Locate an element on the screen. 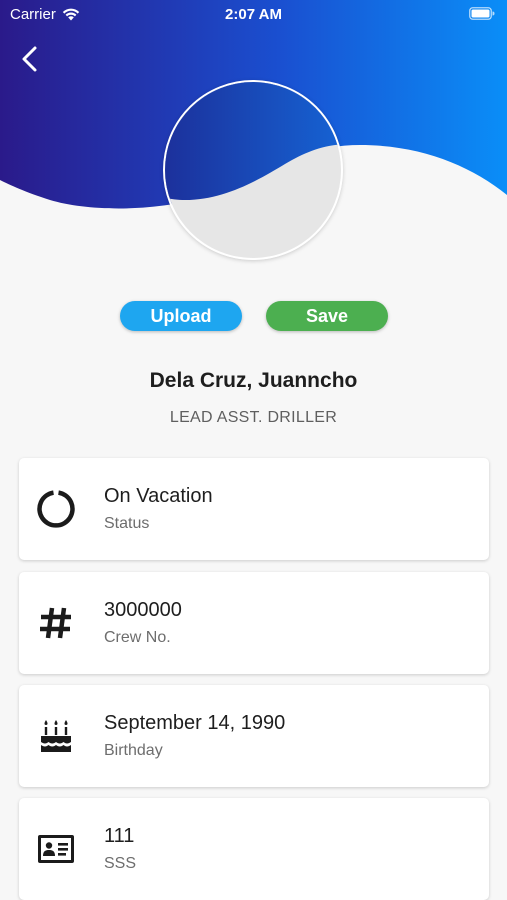 This screenshot has height=900, width=507. status-bar: Carrier 2:07 AM is located at coordinates (253, 15).